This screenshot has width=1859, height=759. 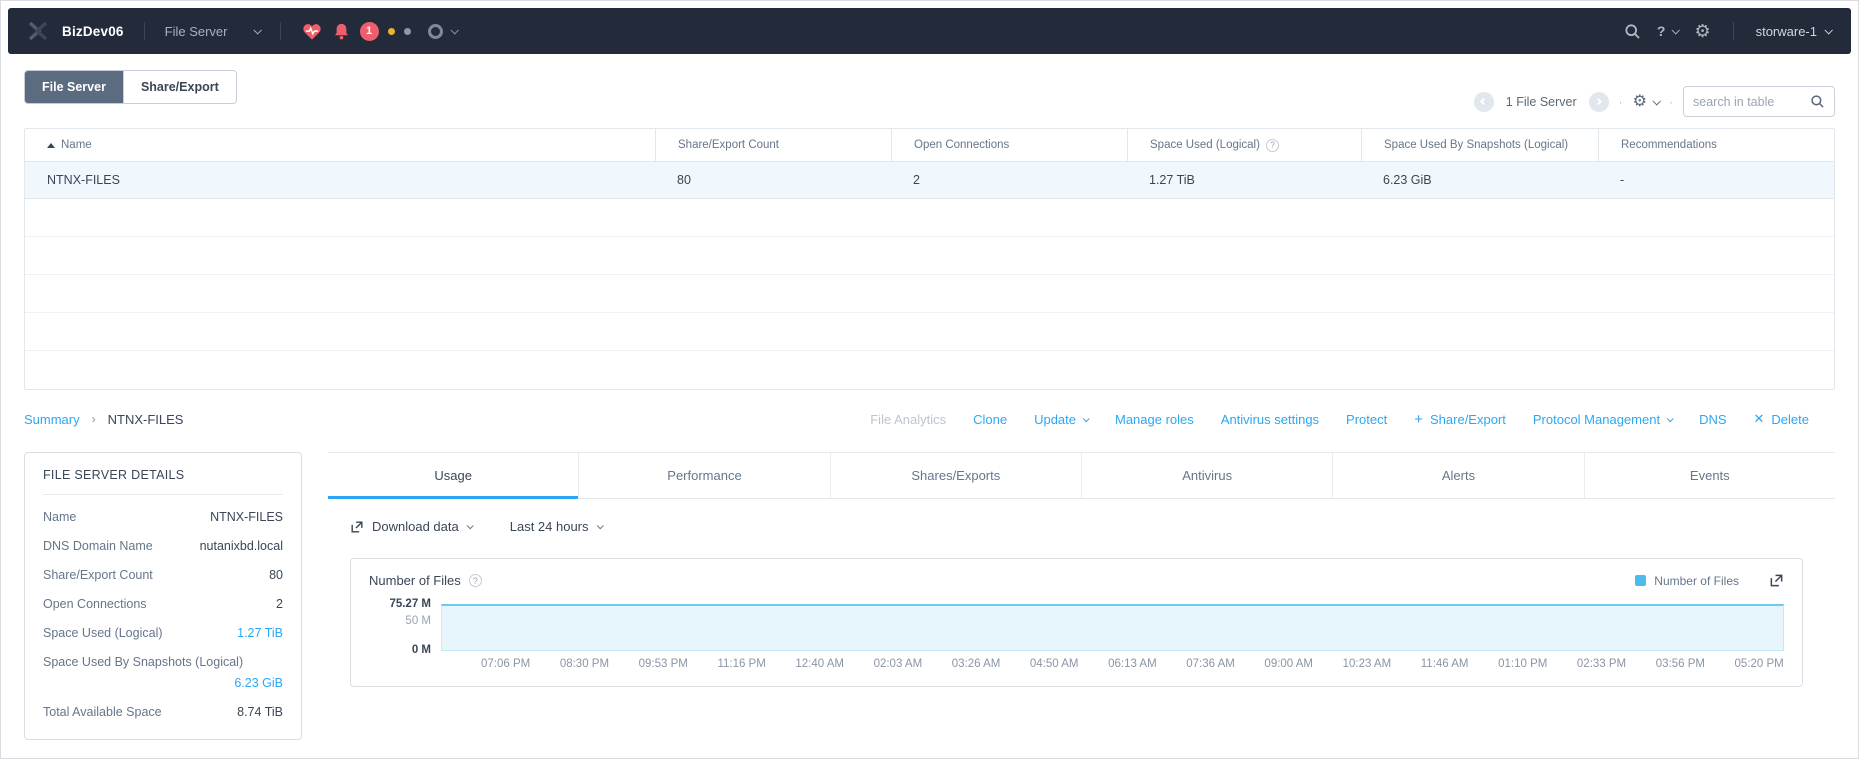 What do you see at coordinates (990, 419) in the screenshot?
I see `clone-link: Clone` at bounding box center [990, 419].